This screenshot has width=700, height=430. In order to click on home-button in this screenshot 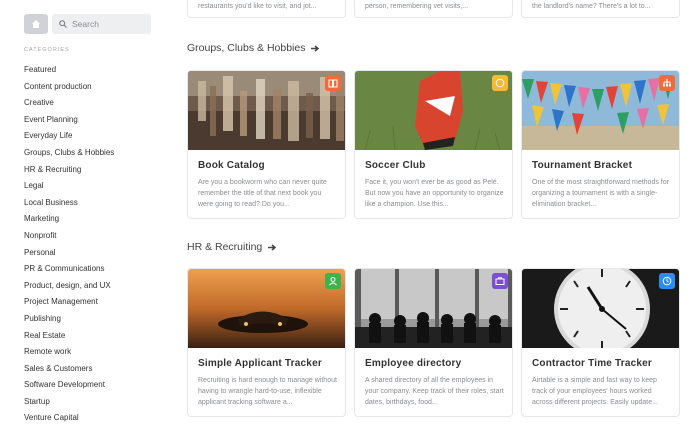, I will do `click(36, 24)`.